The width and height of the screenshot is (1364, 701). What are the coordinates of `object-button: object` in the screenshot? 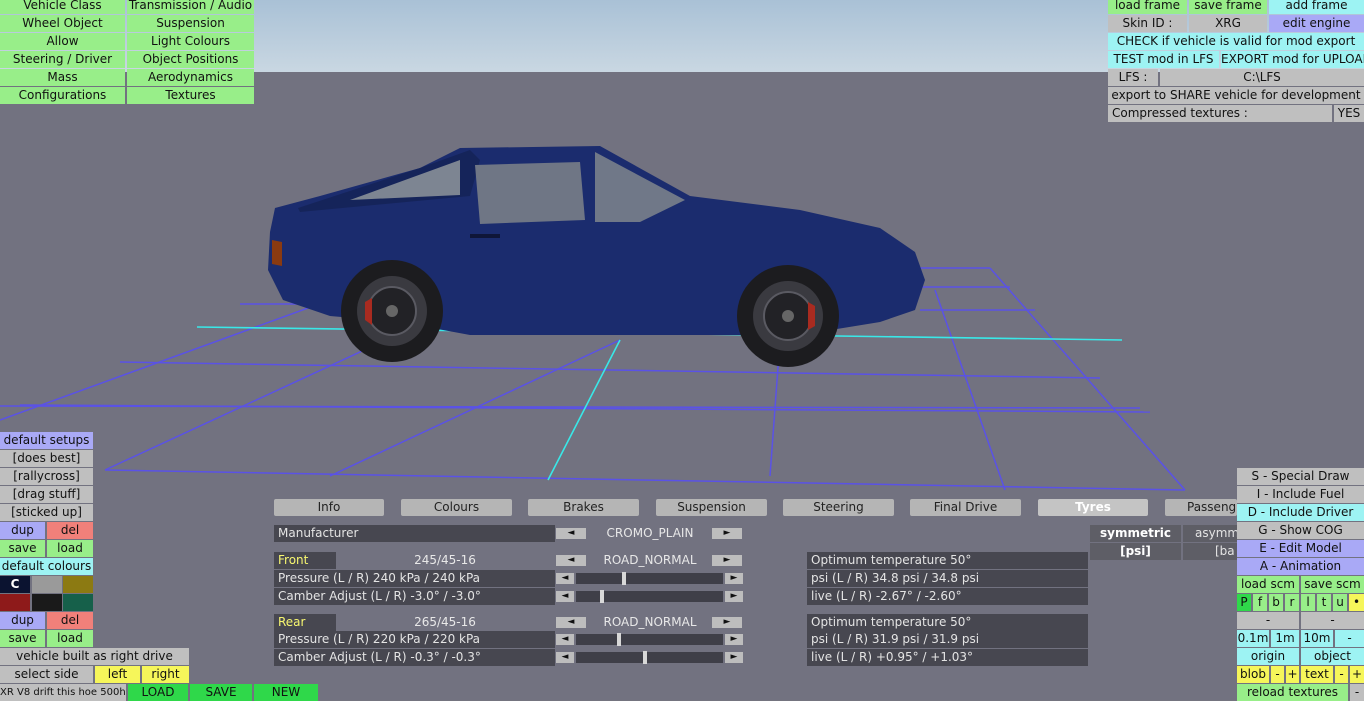 It's located at (1332, 656).